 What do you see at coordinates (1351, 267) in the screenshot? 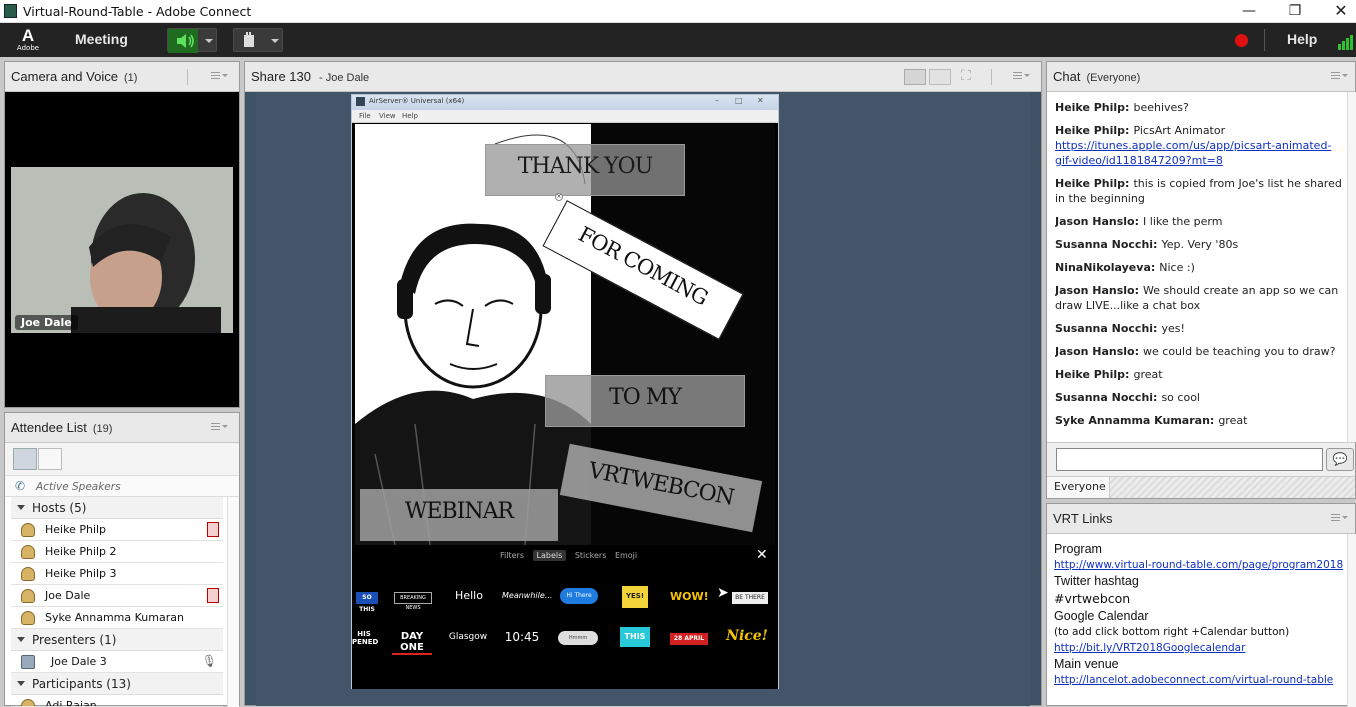
I see `chat-scrollbar` at bounding box center [1351, 267].